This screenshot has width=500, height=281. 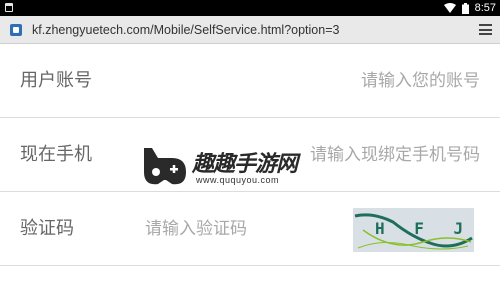 What do you see at coordinates (350, 81) in the screenshot?
I see `account-input` at bounding box center [350, 81].